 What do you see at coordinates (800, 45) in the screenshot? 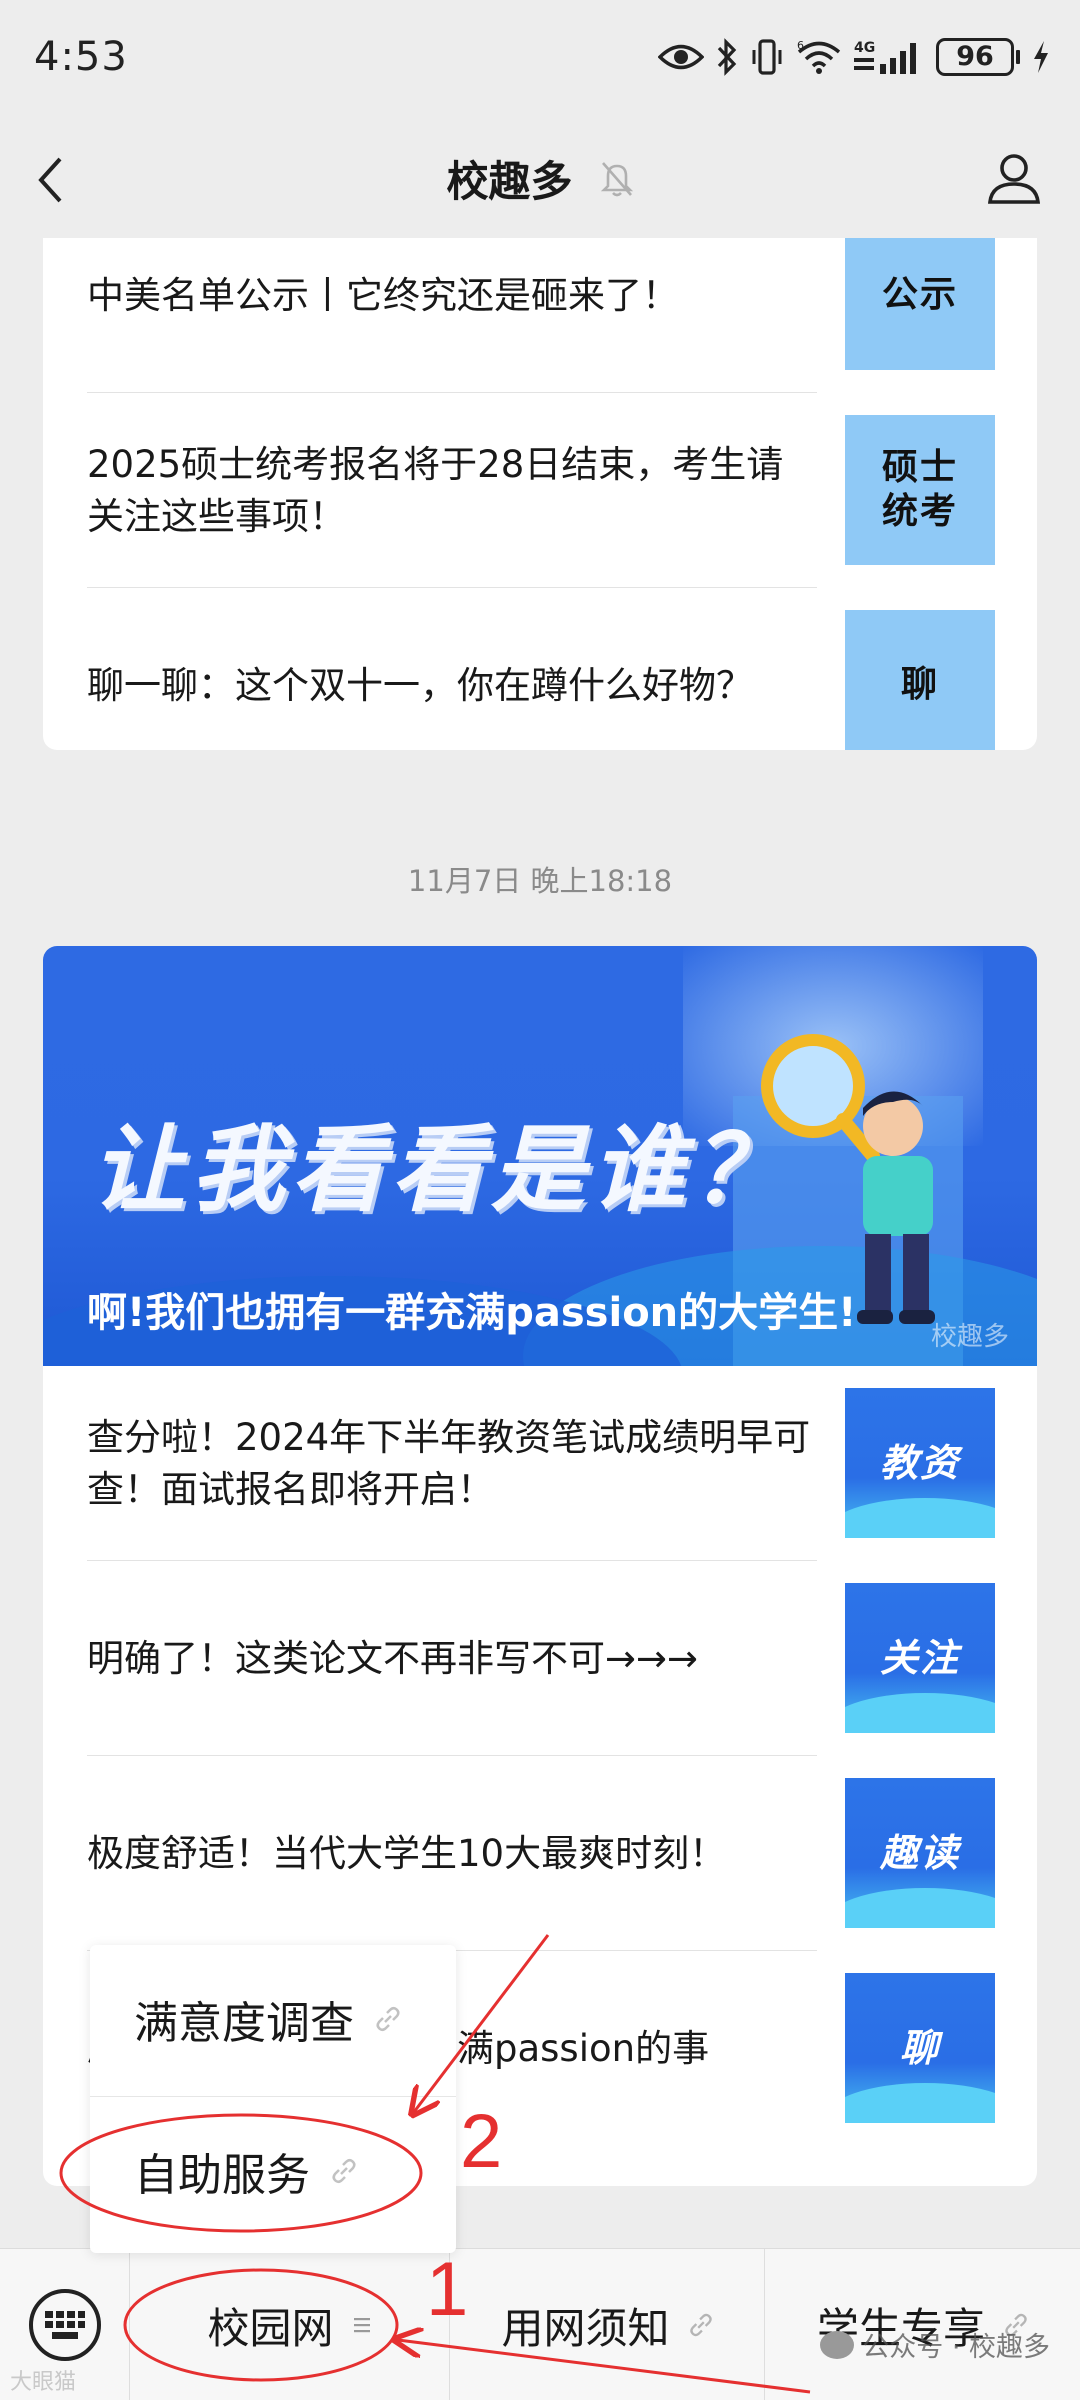
I see `sim-label: 6` at bounding box center [800, 45].